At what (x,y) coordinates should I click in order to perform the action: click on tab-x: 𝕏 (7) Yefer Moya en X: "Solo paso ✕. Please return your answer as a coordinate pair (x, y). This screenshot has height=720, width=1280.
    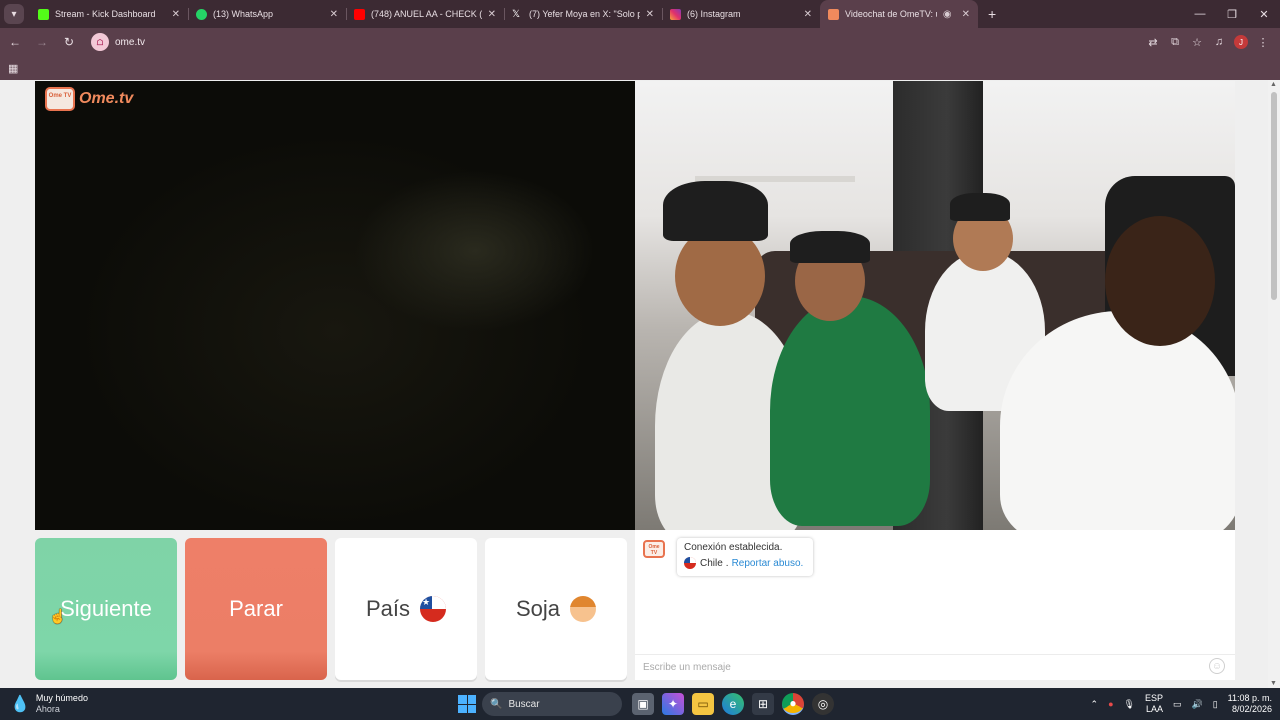
    Looking at the image, I should click on (583, 14).